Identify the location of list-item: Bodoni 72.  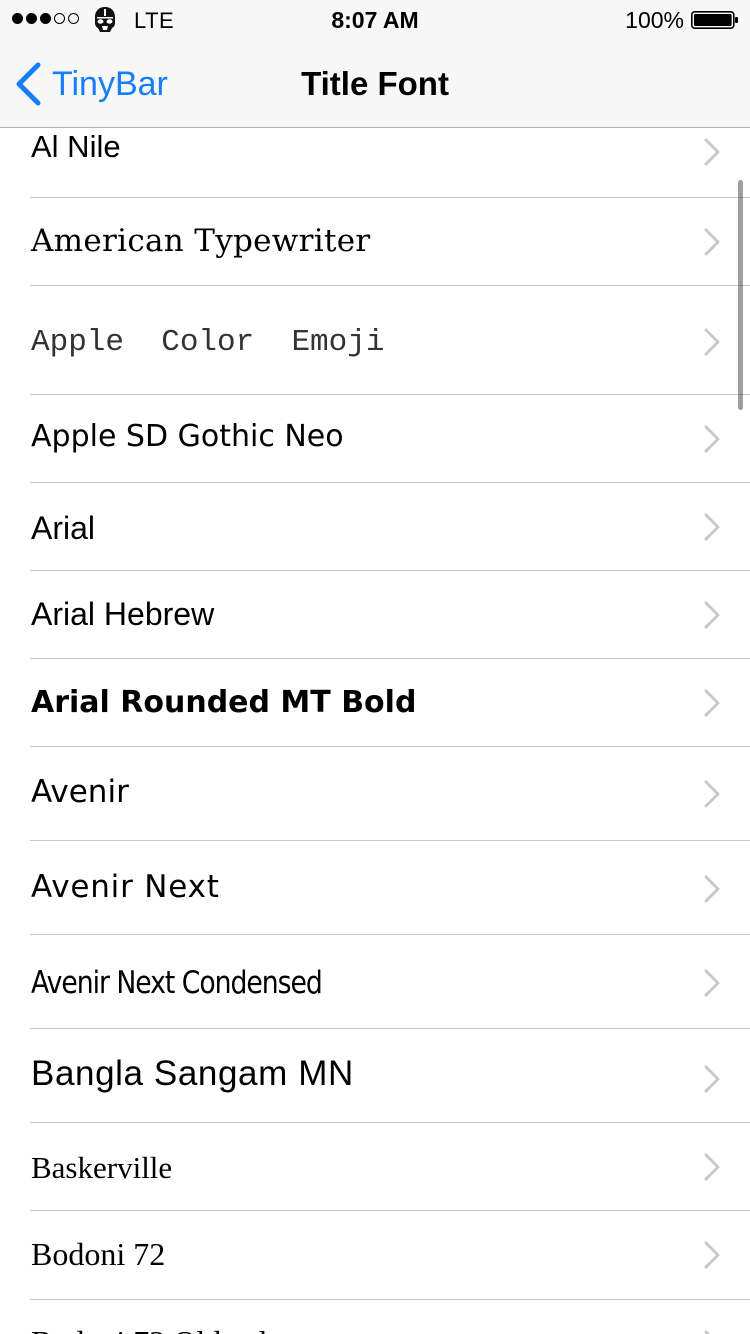
(375, 1255).